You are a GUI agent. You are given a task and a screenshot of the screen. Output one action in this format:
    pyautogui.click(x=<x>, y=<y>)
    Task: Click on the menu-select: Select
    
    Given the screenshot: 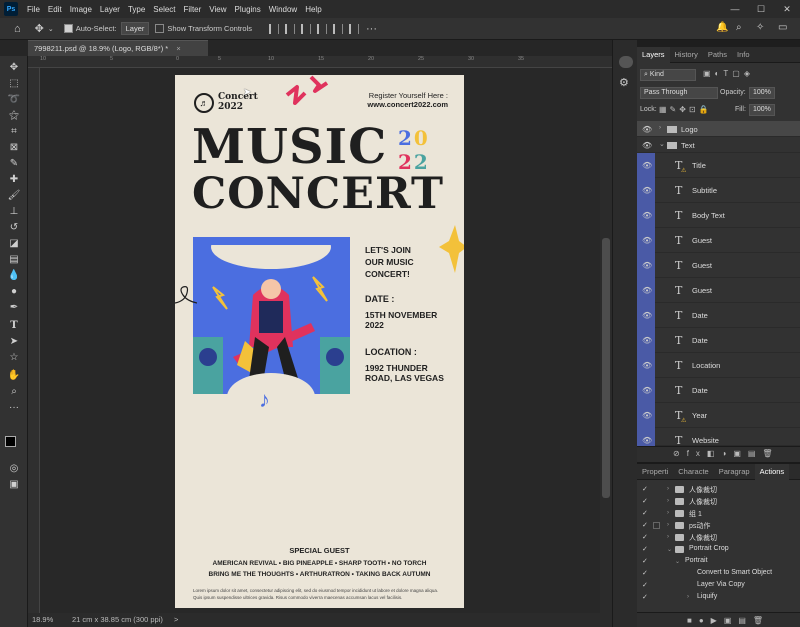 What is the action you would take?
    pyautogui.click(x=164, y=9)
    